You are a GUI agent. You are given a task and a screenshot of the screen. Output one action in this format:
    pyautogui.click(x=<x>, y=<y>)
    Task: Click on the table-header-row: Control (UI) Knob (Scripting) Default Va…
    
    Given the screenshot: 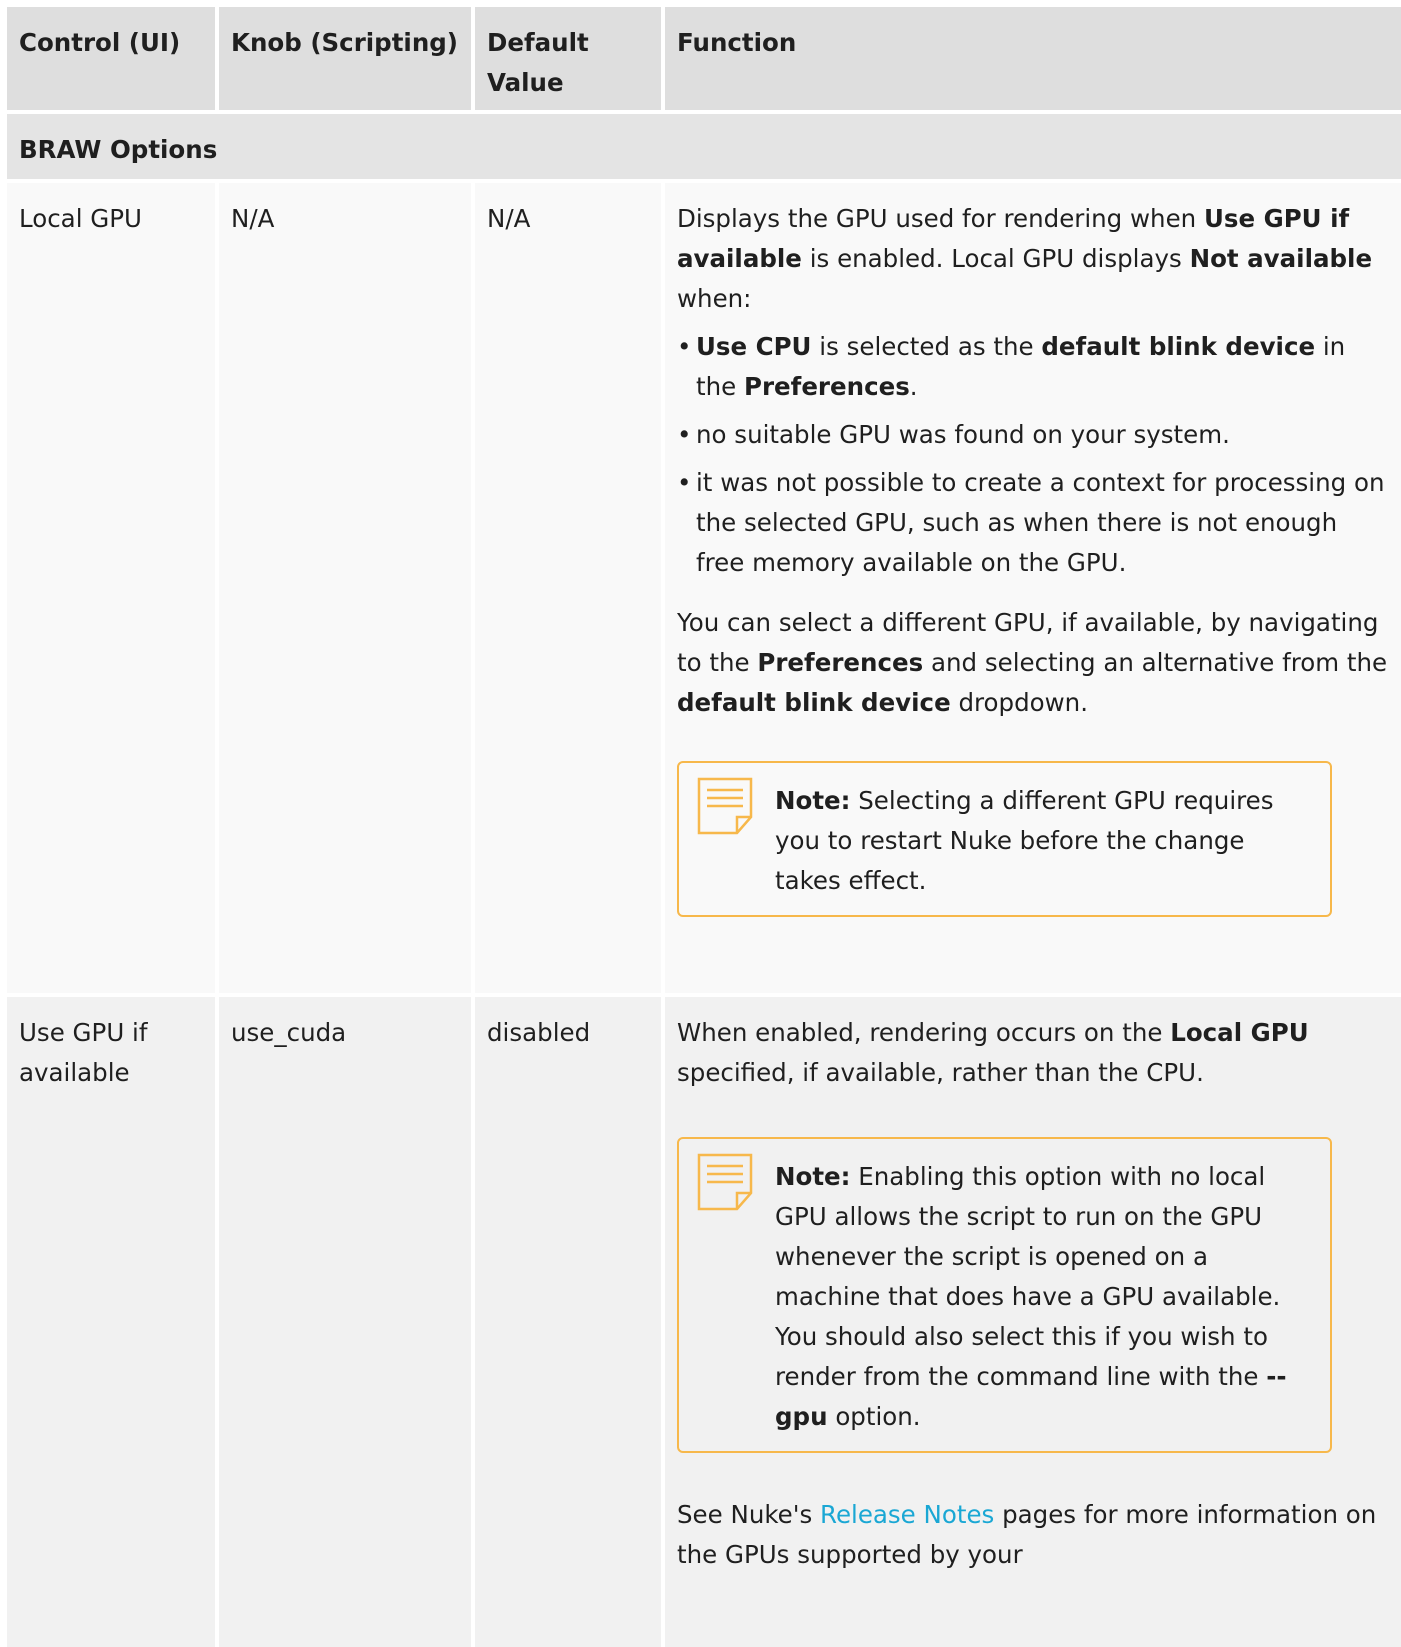 What is the action you would take?
    pyautogui.click(x=704, y=58)
    